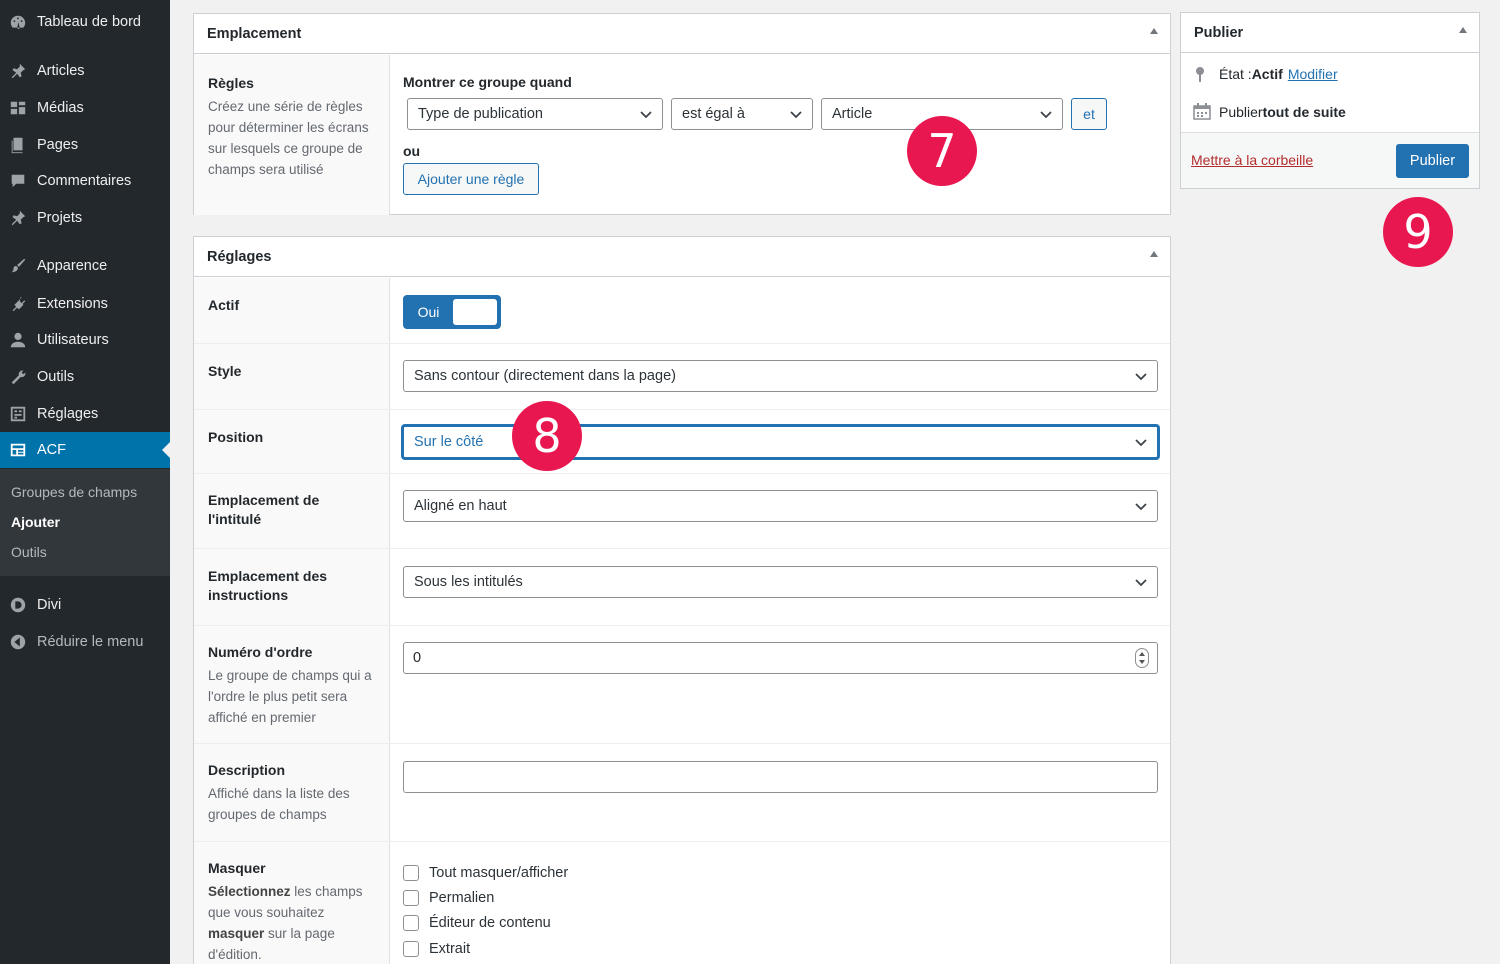 The height and width of the screenshot is (964, 1500). Describe the element at coordinates (260, 652) in the screenshot. I see `field-label: Numéro d'ordre` at that location.